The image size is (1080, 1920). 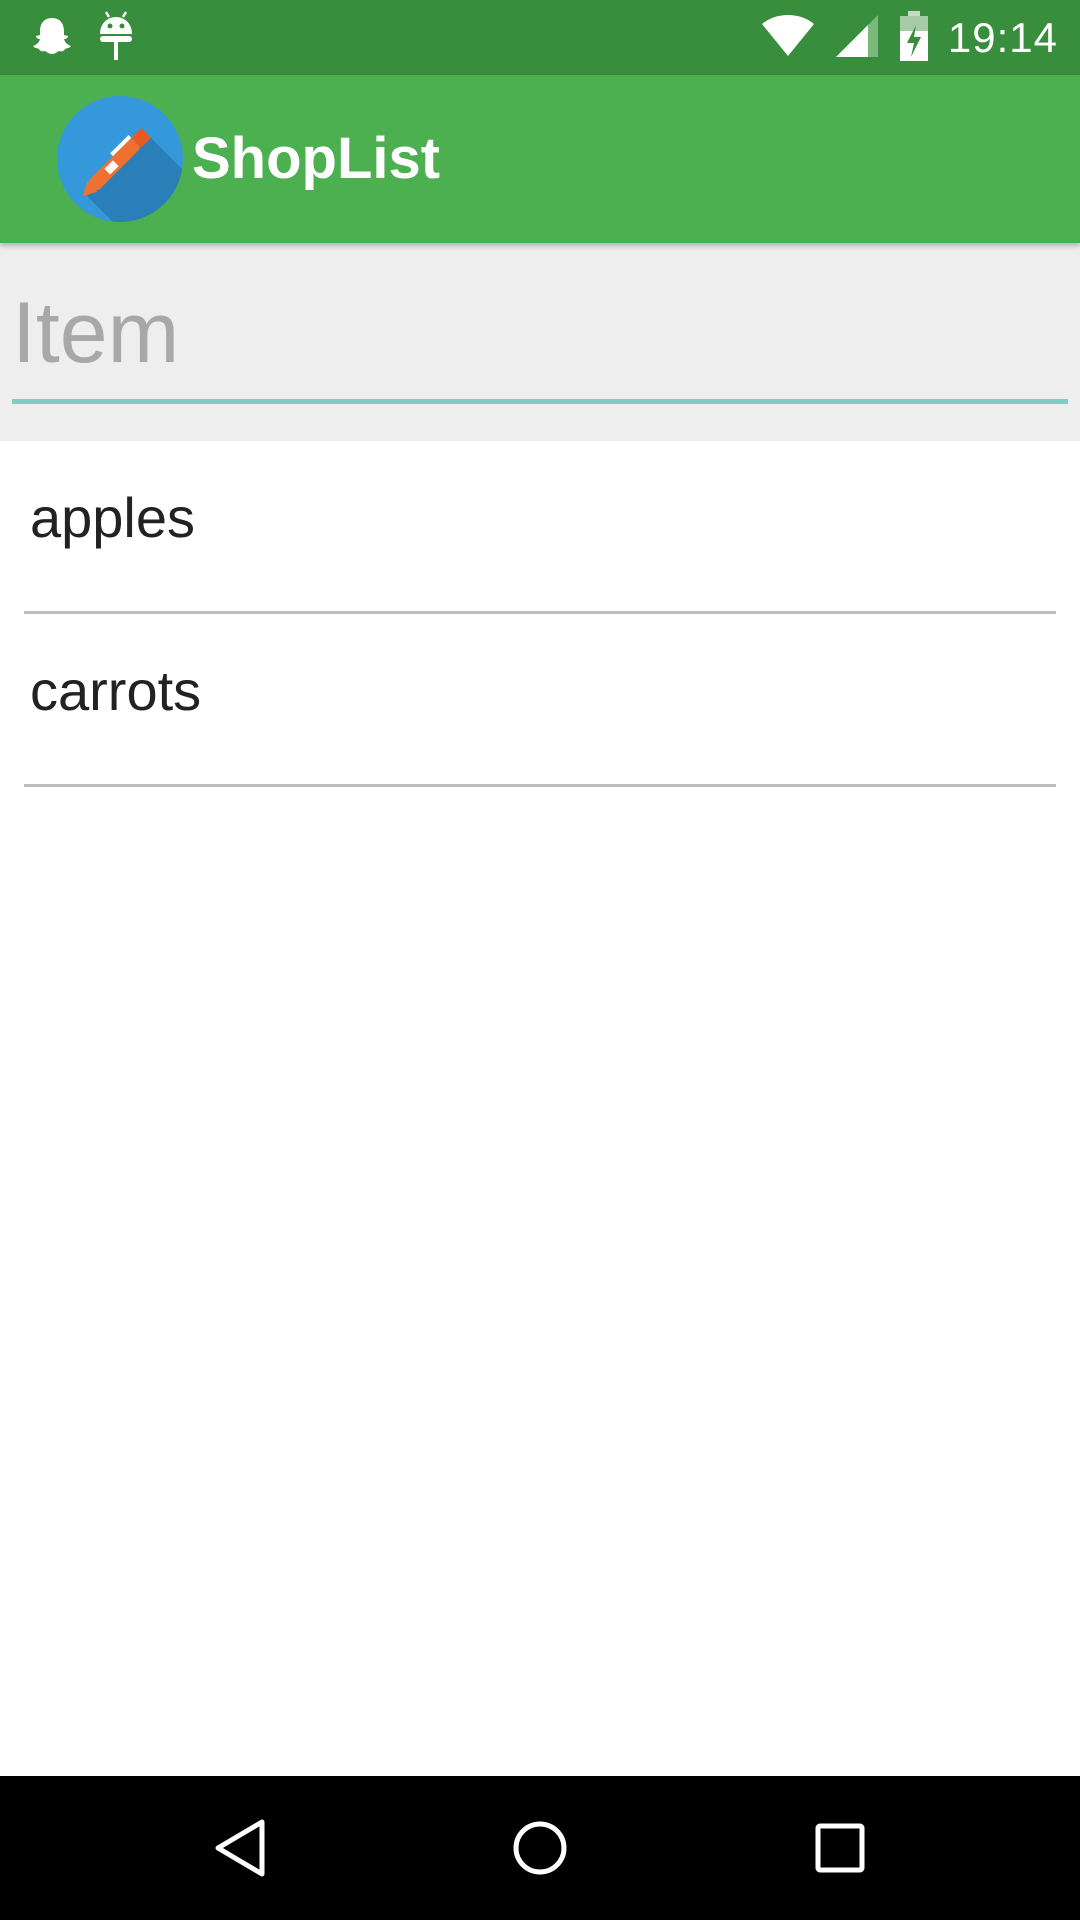 What do you see at coordinates (316, 158) in the screenshot?
I see `app-title: ShopList` at bounding box center [316, 158].